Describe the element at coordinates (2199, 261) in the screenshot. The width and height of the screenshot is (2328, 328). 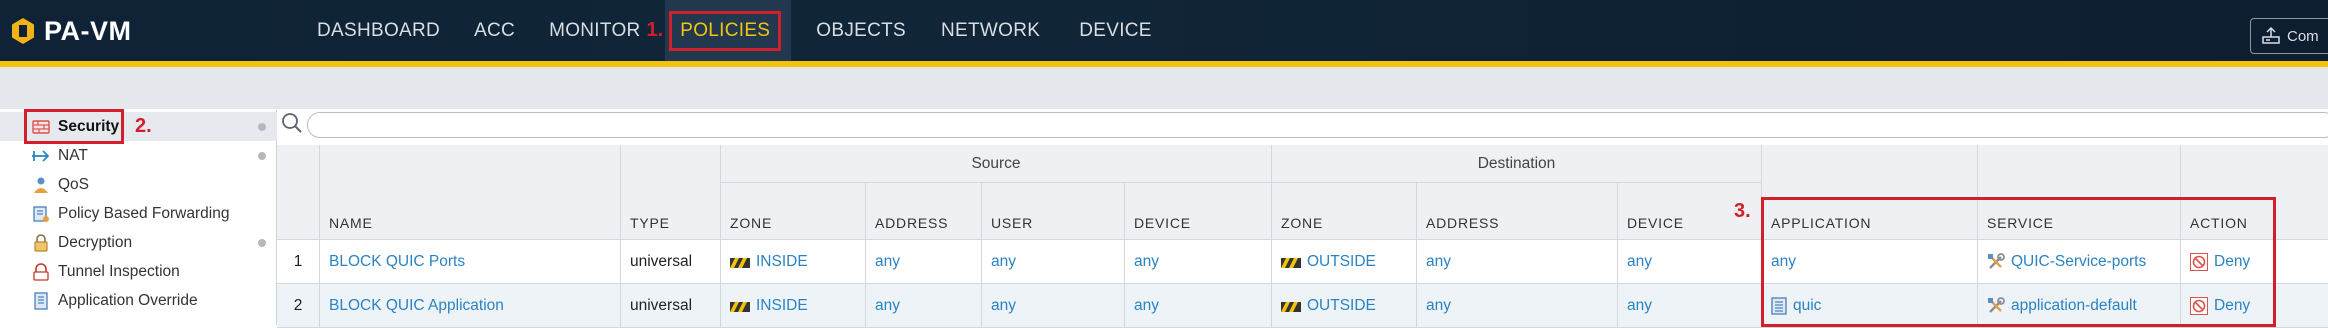
I see `deny-icon` at that location.